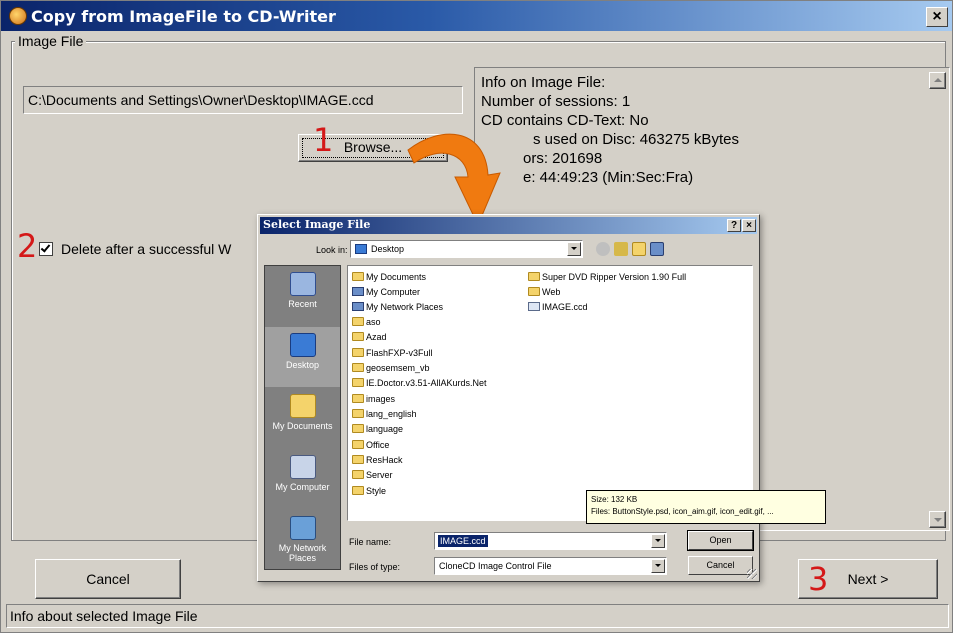  What do you see at coordinates (603, 249) in the screenshot?
I see `back-icon` at bounding box center [603, 249].